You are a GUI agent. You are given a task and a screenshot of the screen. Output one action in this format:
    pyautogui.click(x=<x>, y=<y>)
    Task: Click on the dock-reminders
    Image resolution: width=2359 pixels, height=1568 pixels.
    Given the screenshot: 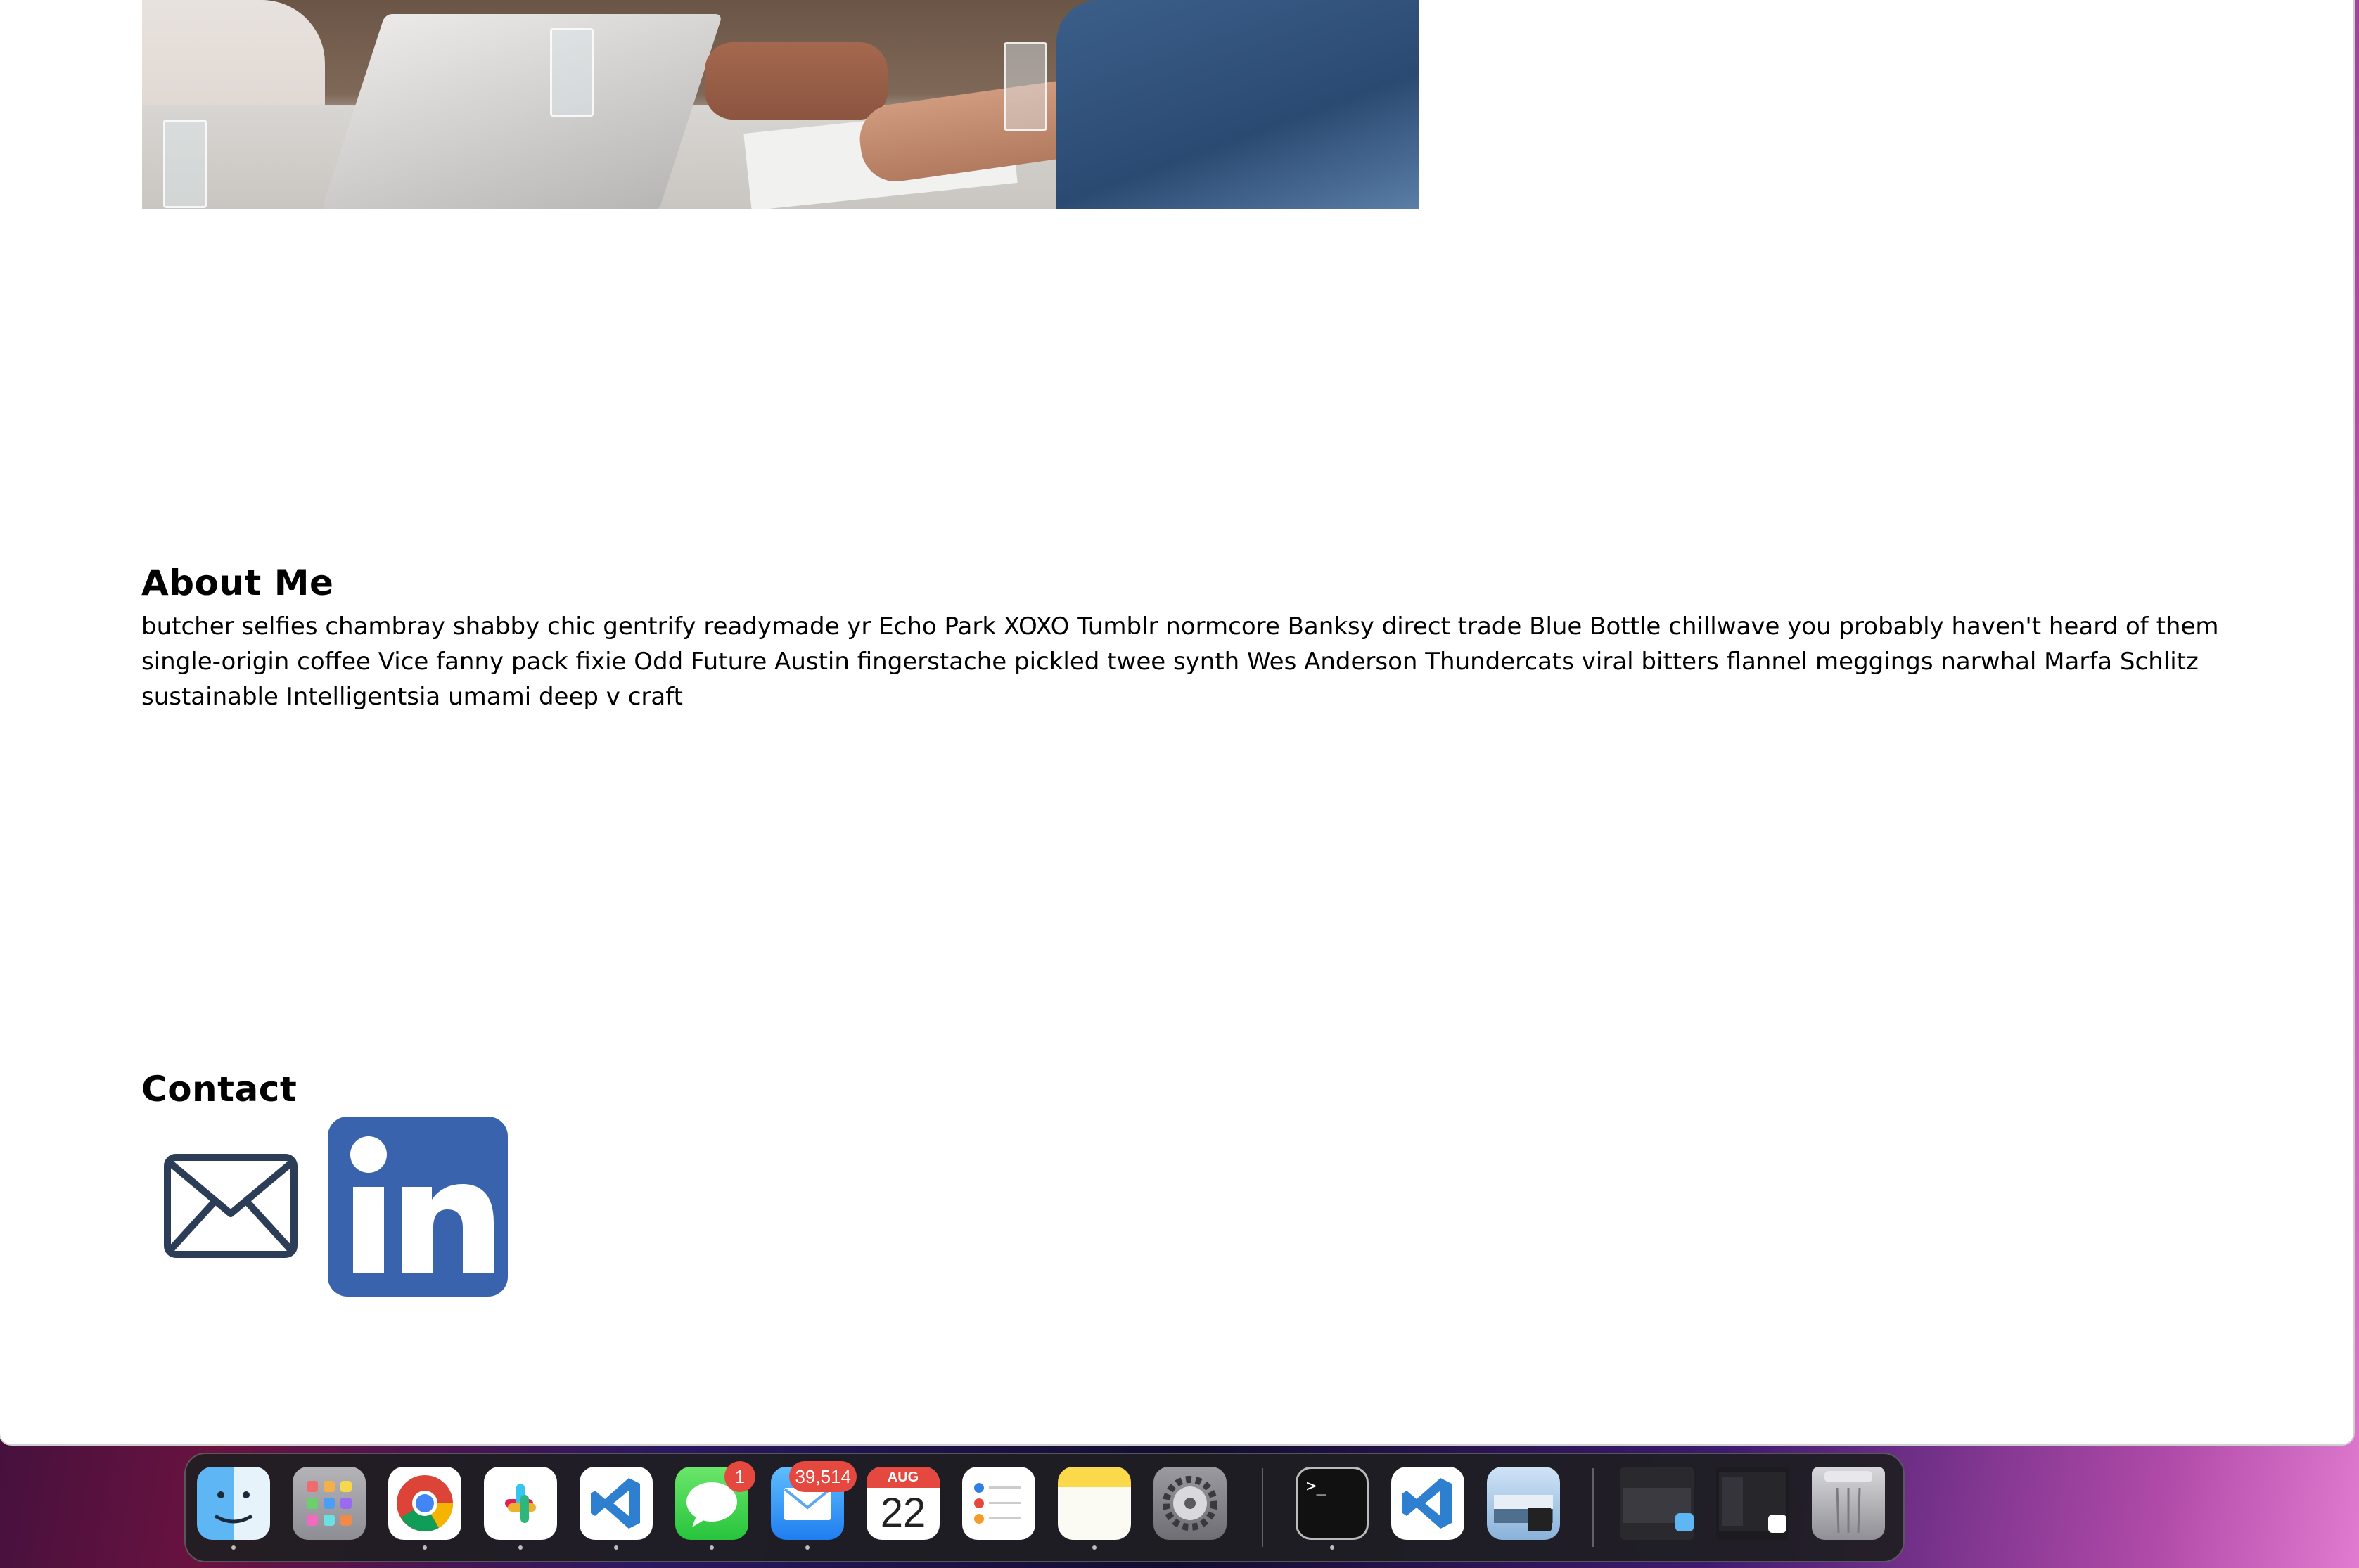 What is the action you would take?
    pyautogui.click(x=999, y=1503)
    